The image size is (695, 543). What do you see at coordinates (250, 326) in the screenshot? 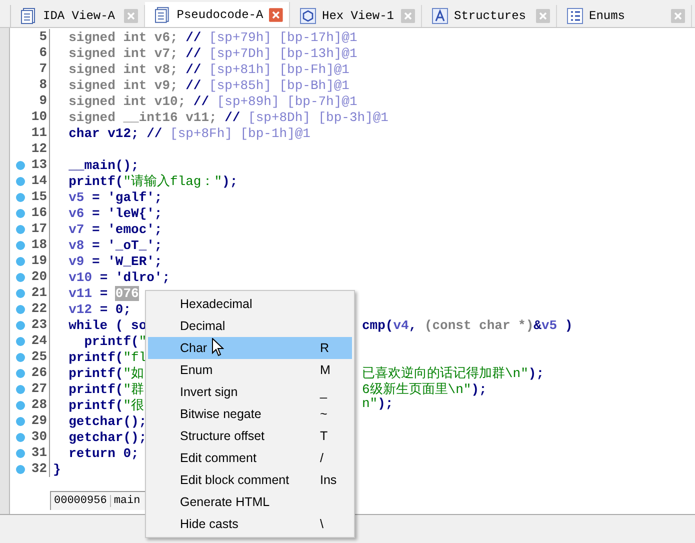
I see `menu-item: Decimal` at bounding box center [250, 326].